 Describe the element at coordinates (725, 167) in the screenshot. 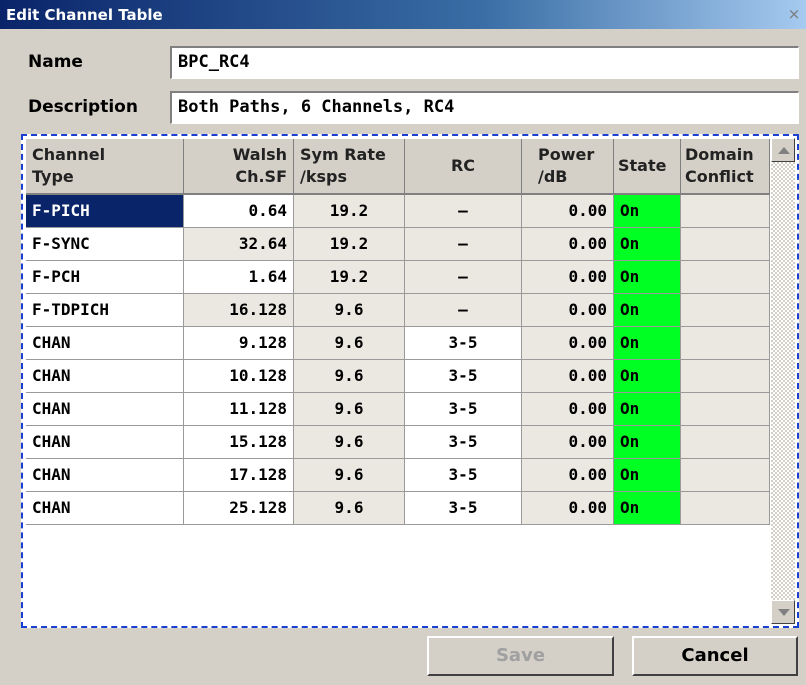

I see `column-header-domain-conflict: Domain Conflict` at that location.